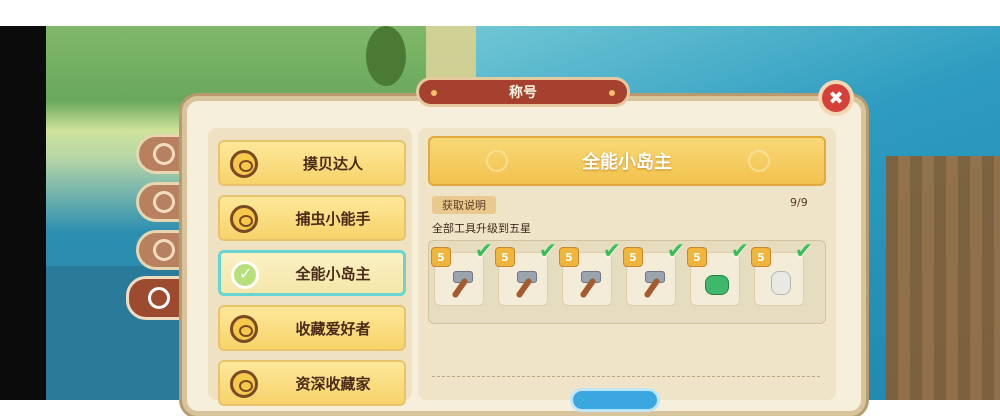 The width and height of the screenshot is (1000, 416). Describe the element at coordinates (943, 278) in the screenshot. I see `wooden-dock` at that location.